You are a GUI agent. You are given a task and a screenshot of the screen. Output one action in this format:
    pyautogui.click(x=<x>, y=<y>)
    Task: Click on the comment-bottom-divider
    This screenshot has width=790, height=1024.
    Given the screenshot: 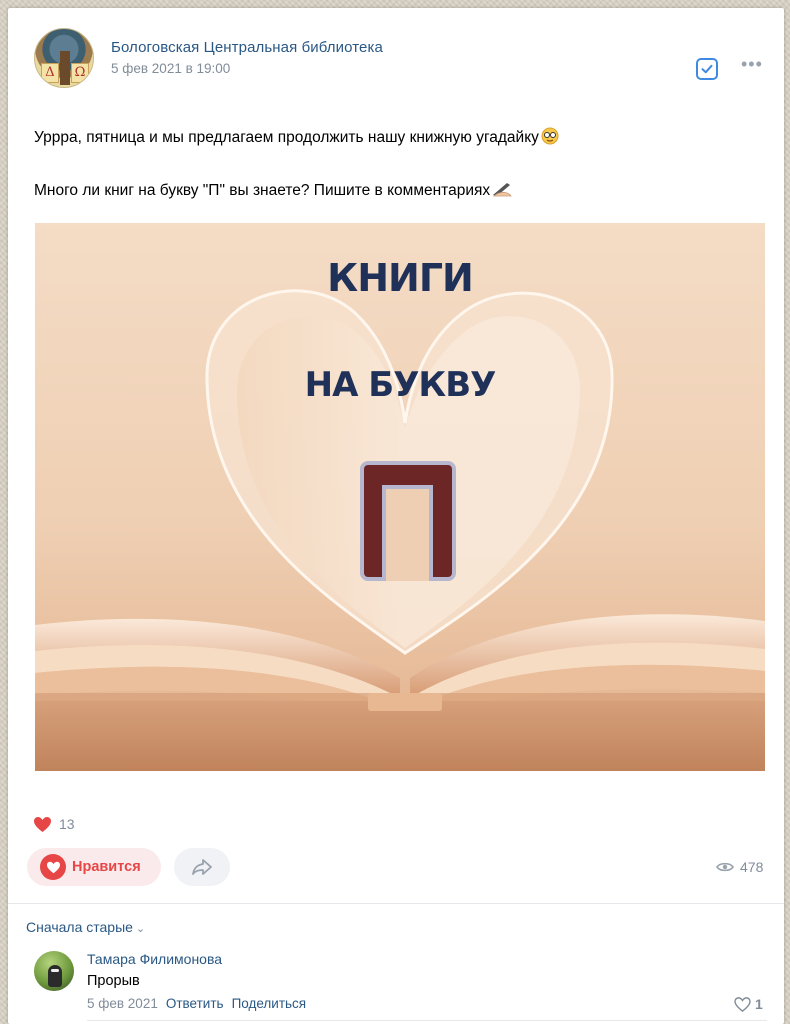 What is the action you would take?
    pyautogui.click(x=427, y=1020)
    